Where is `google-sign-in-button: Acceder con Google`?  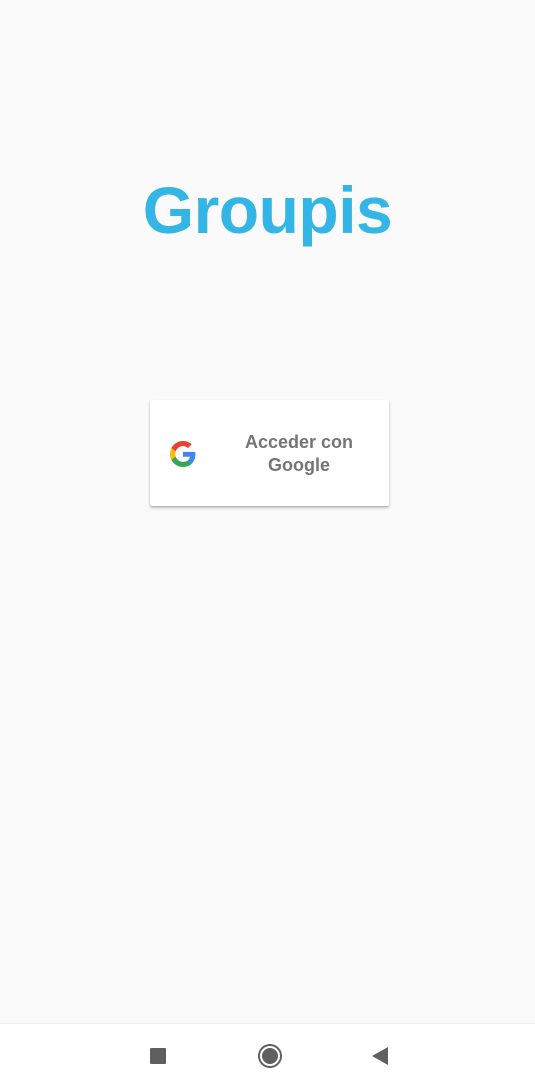
google-sign-in-button: Acceder con Google is located at coordinates (269, 453).